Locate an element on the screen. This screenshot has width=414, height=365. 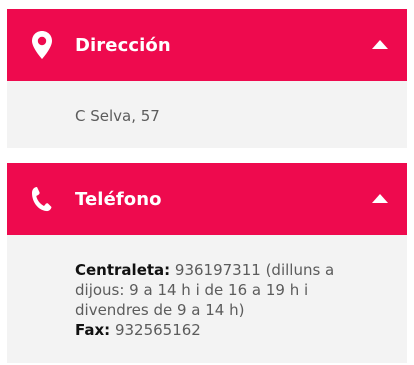
centraleta-label: Centraleta: is located at coordinates (123, 270).